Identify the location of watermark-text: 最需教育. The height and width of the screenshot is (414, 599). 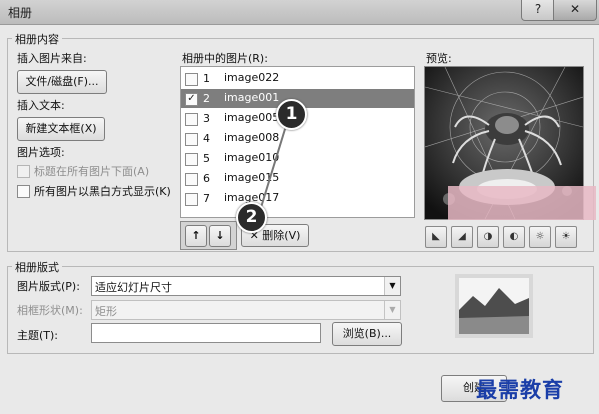
(520, 389).